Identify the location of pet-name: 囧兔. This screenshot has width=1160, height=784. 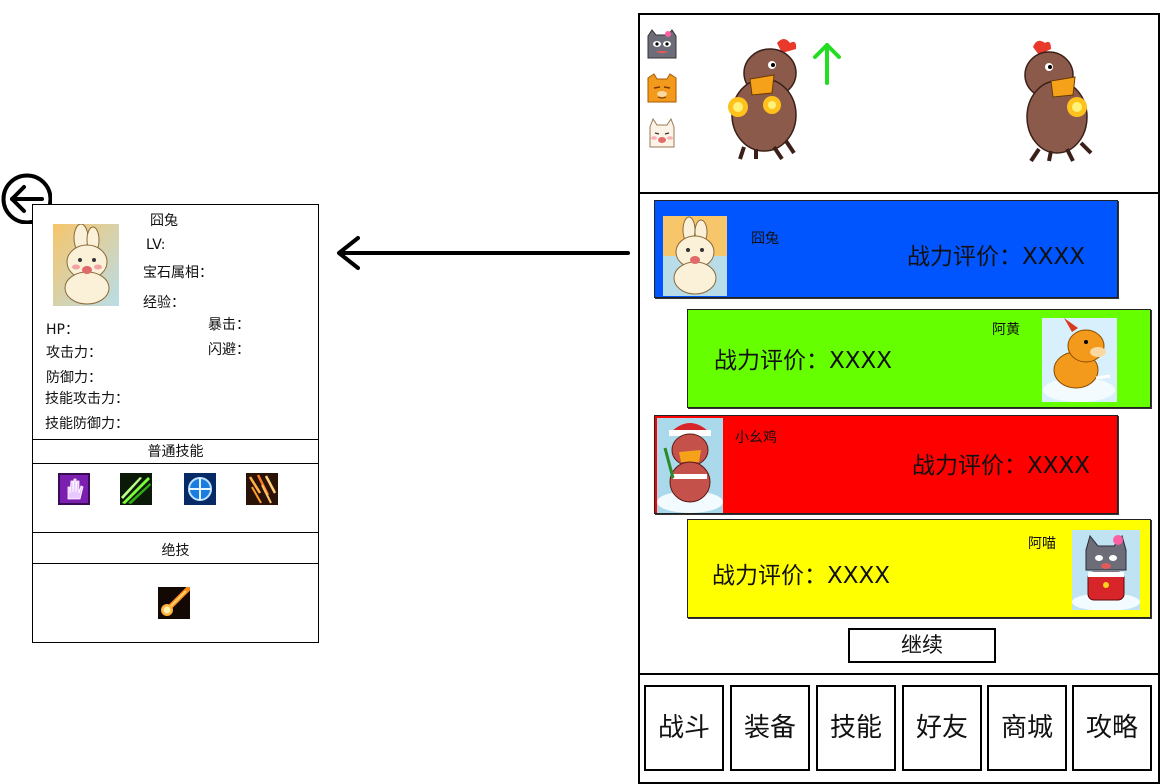
(164, 221).